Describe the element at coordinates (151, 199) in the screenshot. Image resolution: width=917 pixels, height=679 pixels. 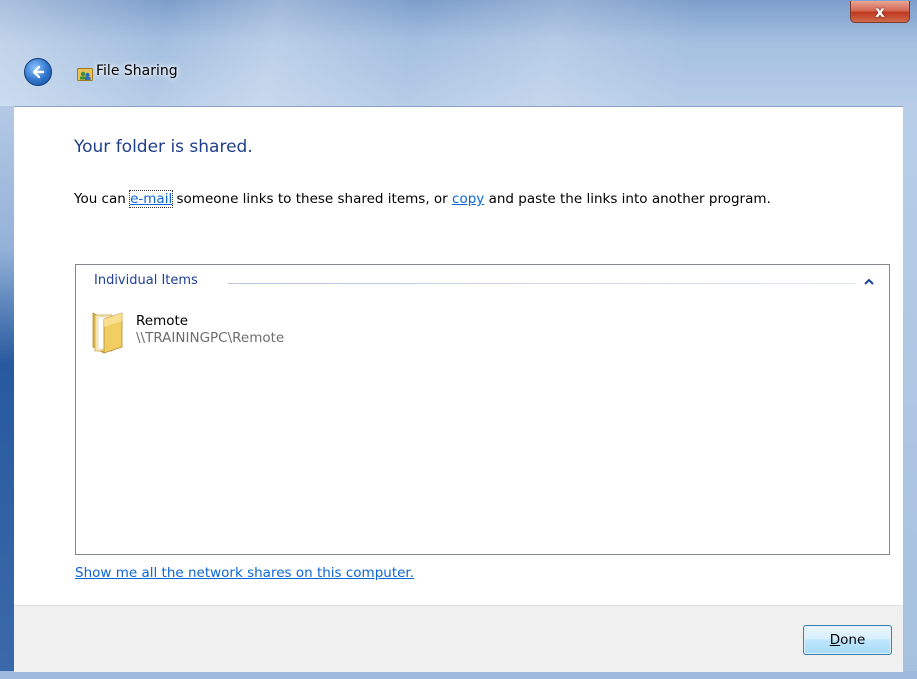
I see `email-link: e-mail` at that location.